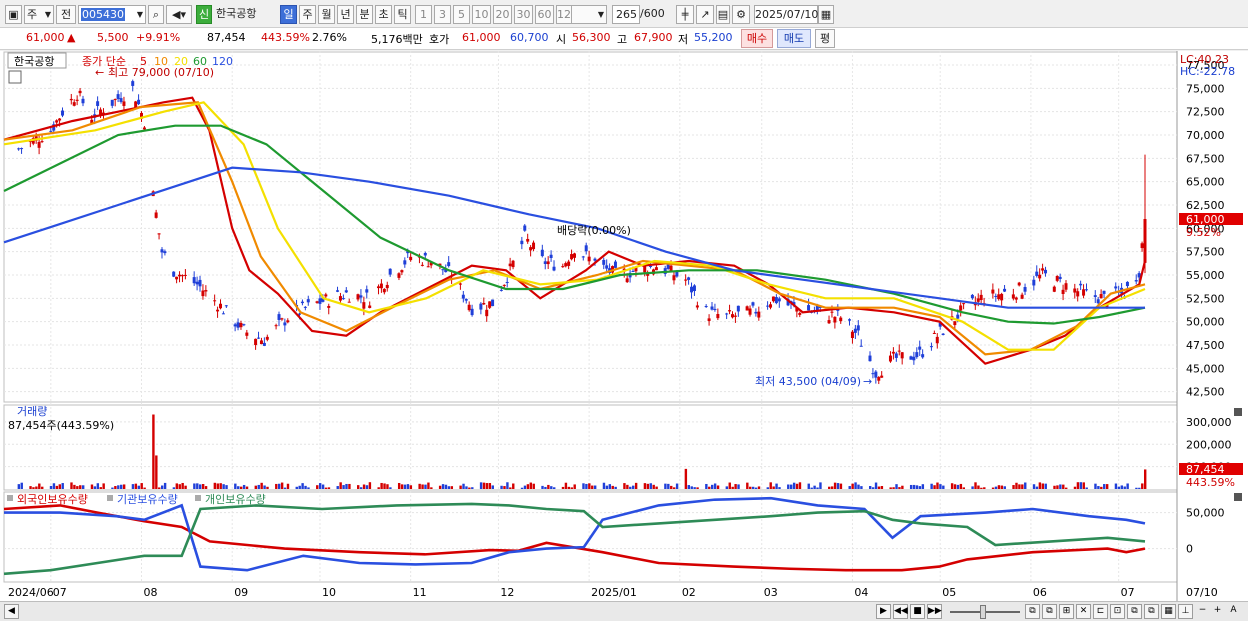 The width and height of the screenshot is (1248, 621). I want to click on chart-type-icon: ╪, so click(685, 14).